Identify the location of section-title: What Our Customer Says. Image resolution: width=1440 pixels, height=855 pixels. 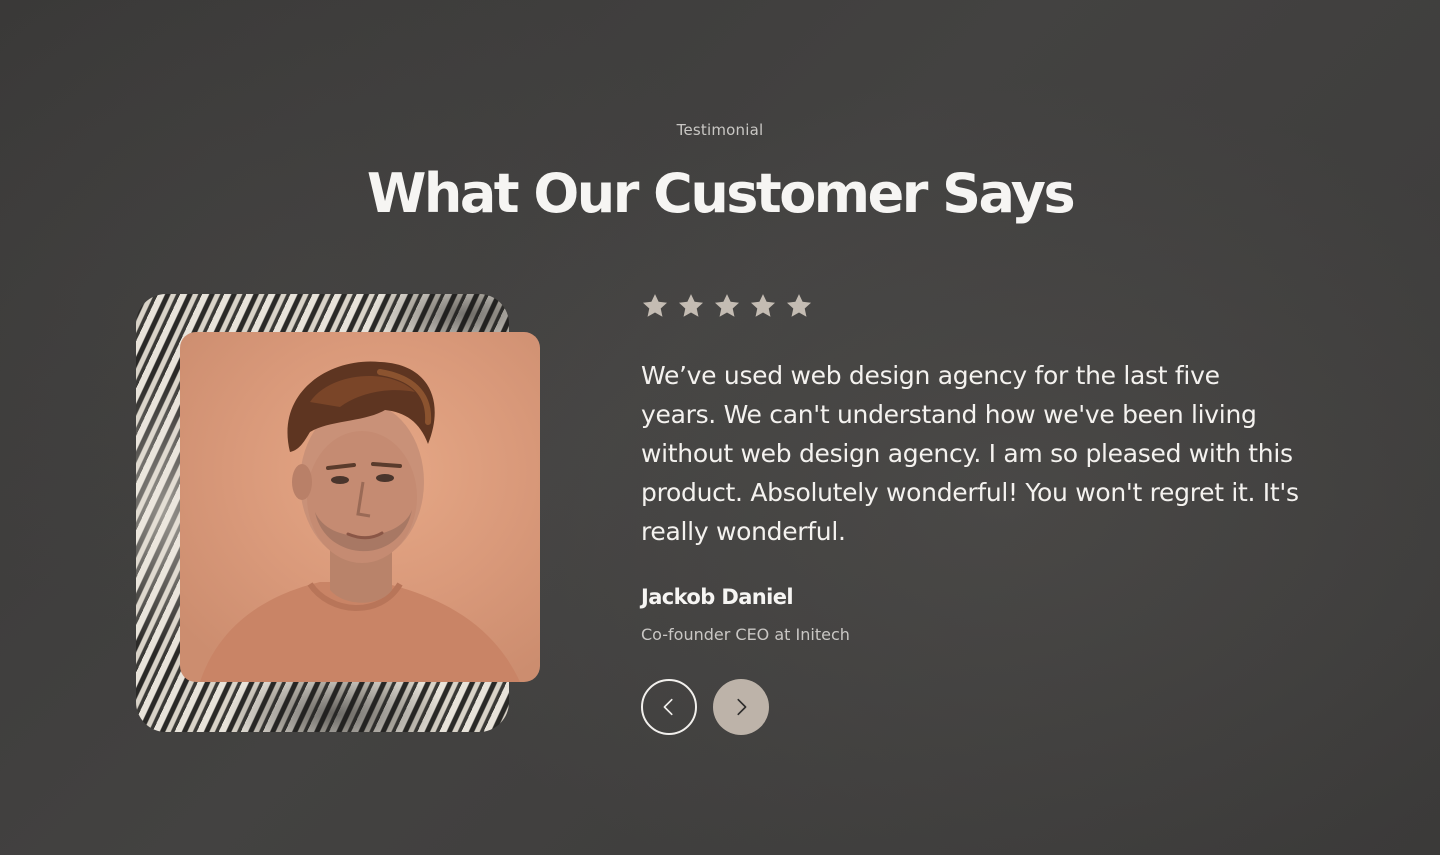
(721, 193).